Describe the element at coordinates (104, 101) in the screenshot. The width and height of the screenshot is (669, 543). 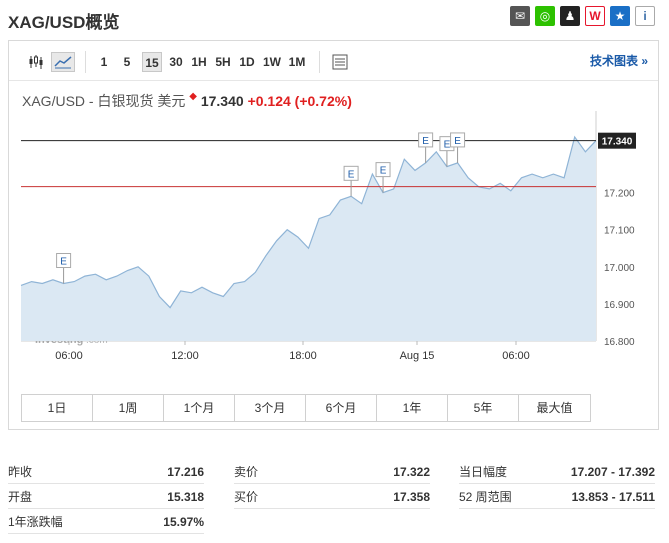
I see `instrument-name: XAG/USD - 白银现货 美元` at that location.